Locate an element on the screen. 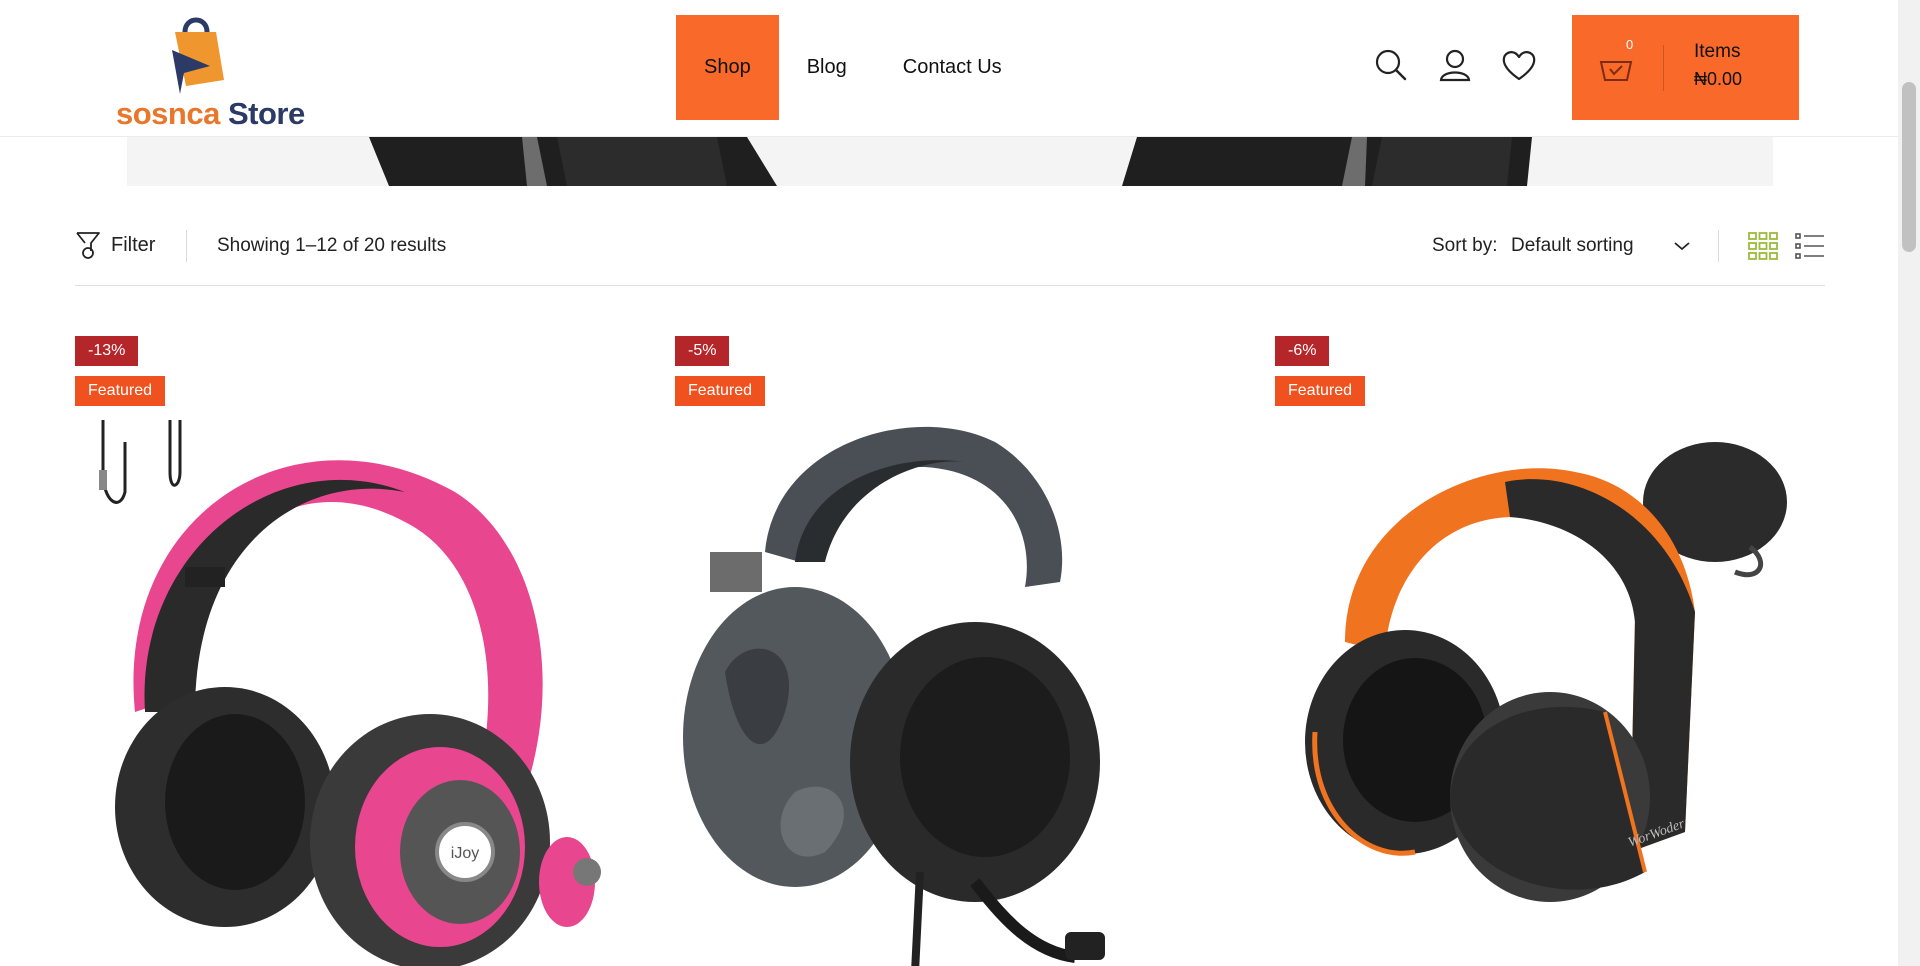 The image size is (1920, 966). grid-view-icon is located at coordinates (1763, 246).